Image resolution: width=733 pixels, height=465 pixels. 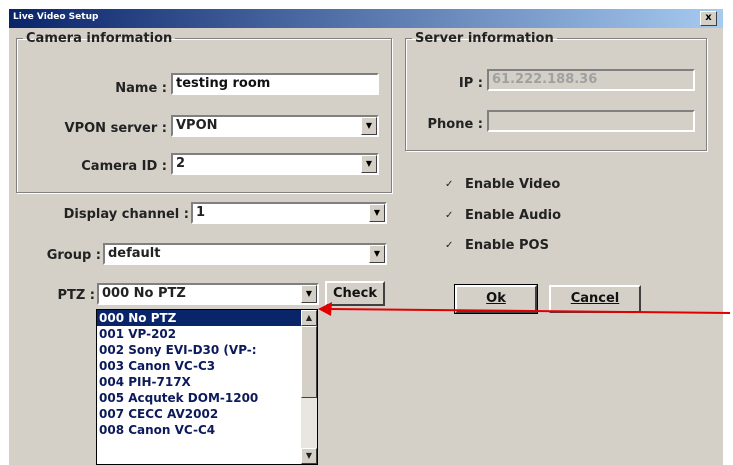 What do you see at coordinates (245, 254) in the screenshot?
I see `group-select: default ▼` at bounding box center [245, 254].